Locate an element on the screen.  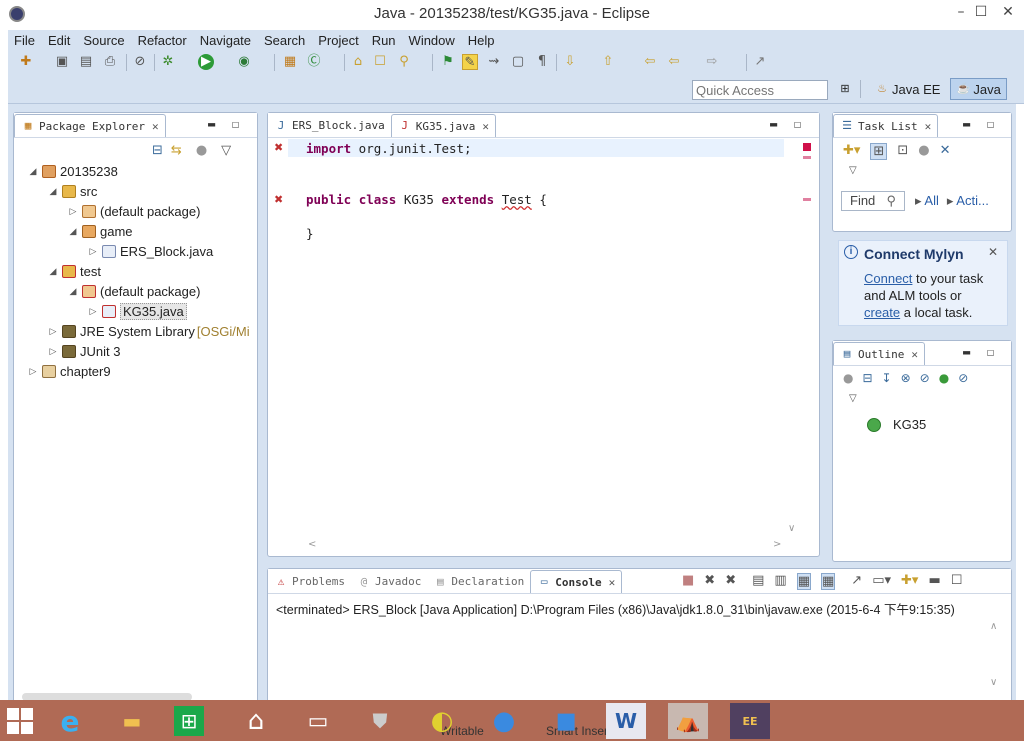
perspective-java: ☕ Java is located at coordinates (978, 89).